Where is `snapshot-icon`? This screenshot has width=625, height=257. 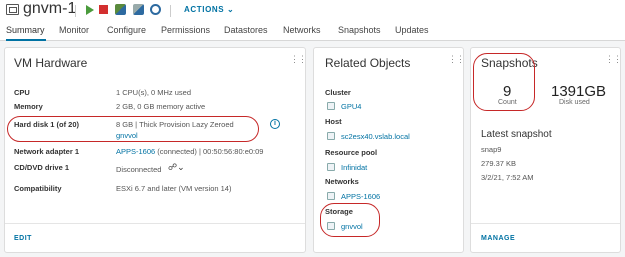
snapshot-icon is located at coordinates (155, 9).